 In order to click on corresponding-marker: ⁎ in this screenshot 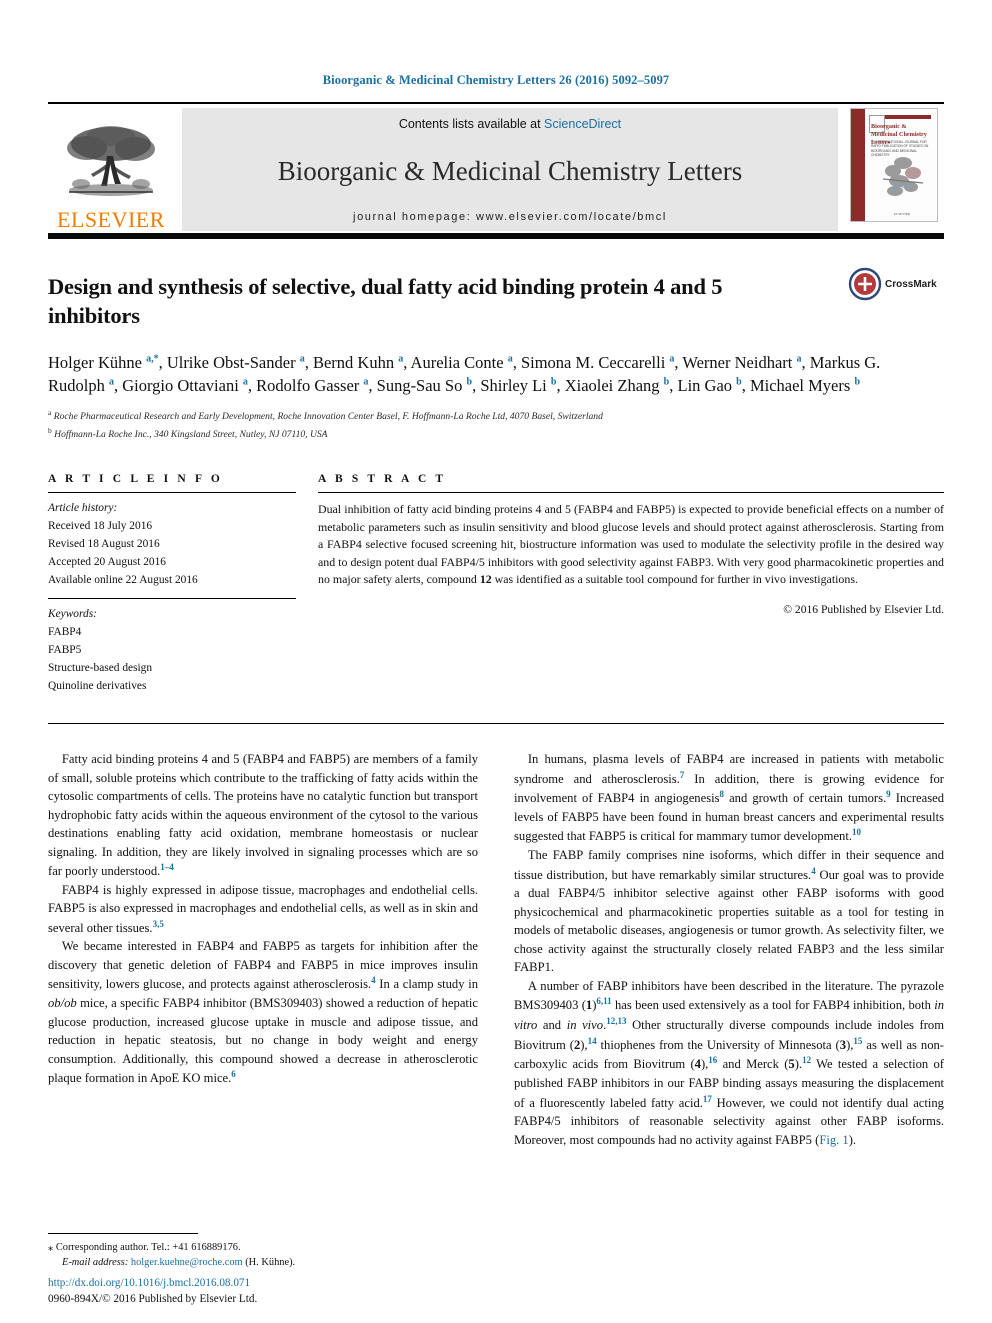, I will do `click(51, 1247)`.